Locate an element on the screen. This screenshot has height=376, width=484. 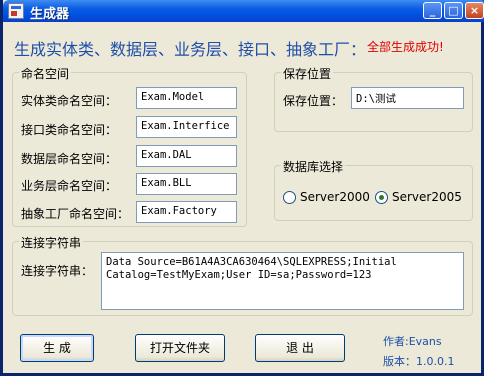
model-namespace-input: Exam.Model is located at coordinates (186, 98).